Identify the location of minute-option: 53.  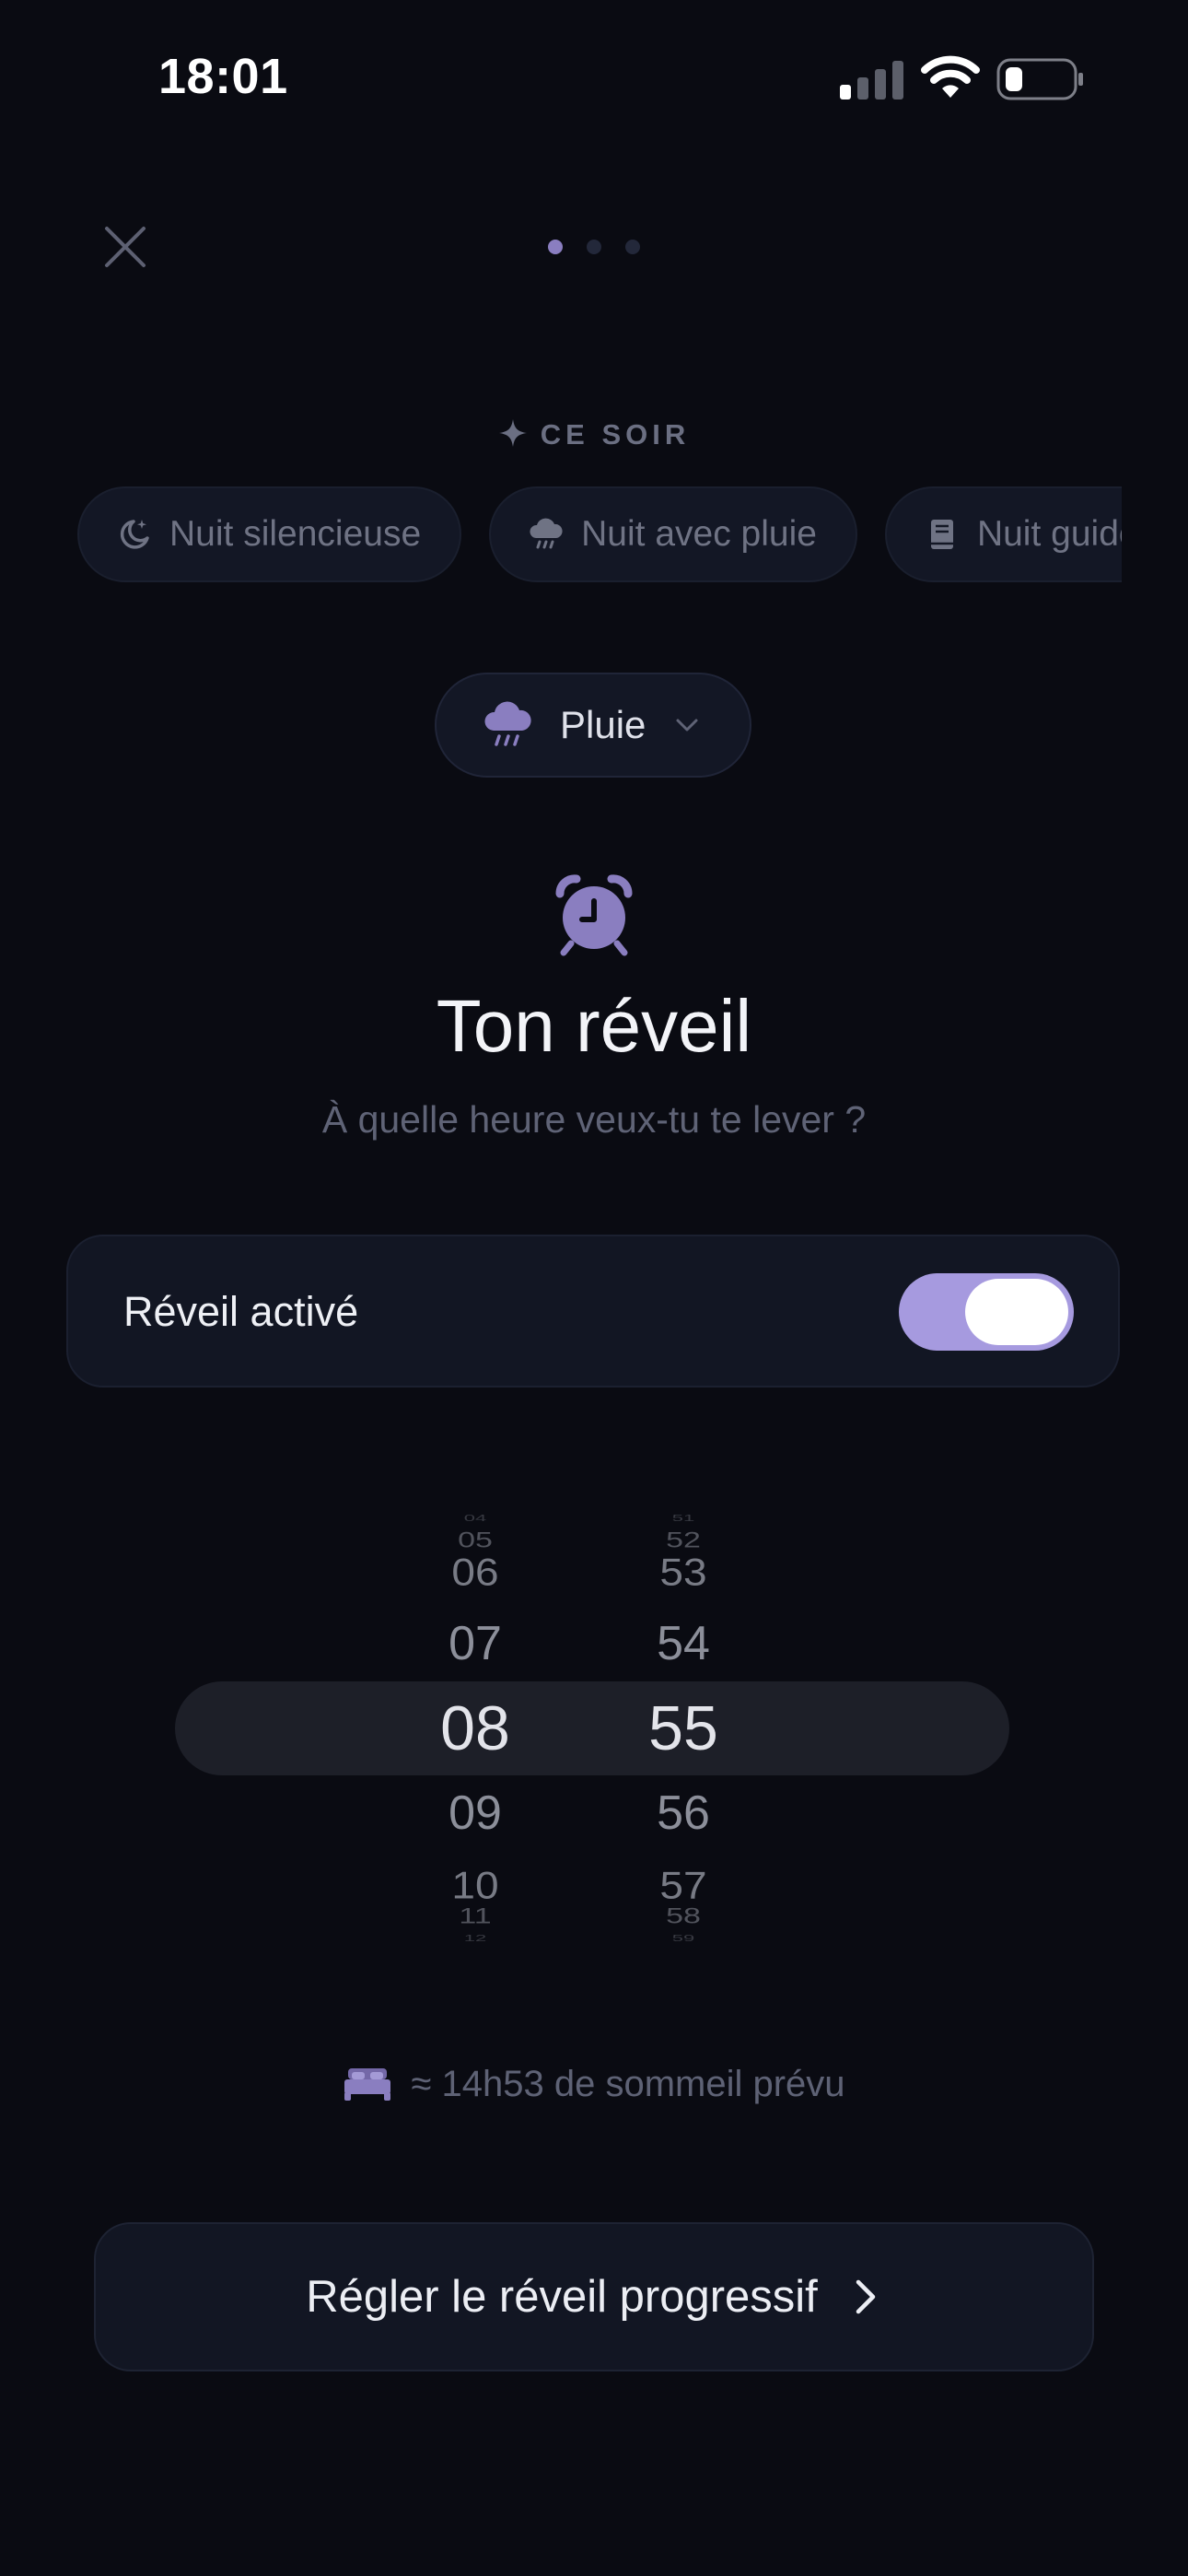
(683, 1571).